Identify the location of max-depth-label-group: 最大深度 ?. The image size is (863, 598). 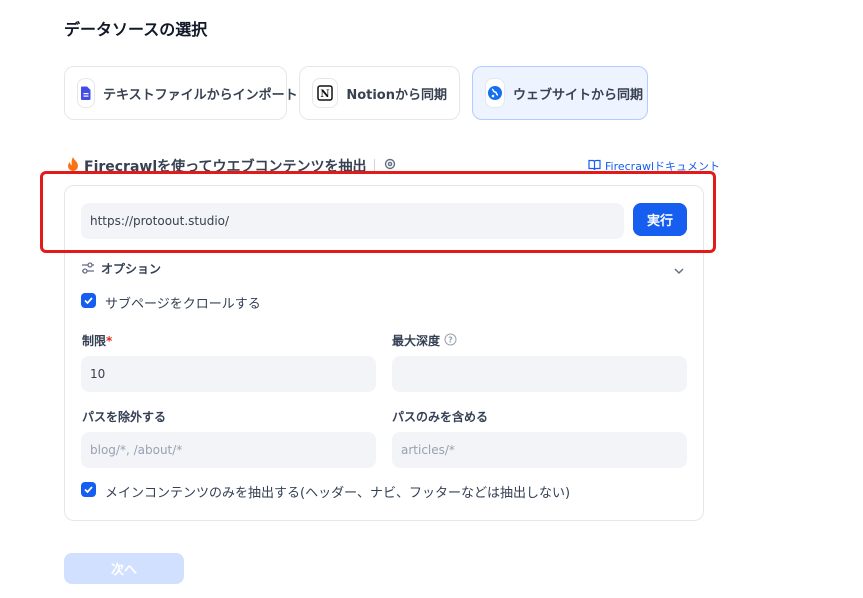
(424, 340).